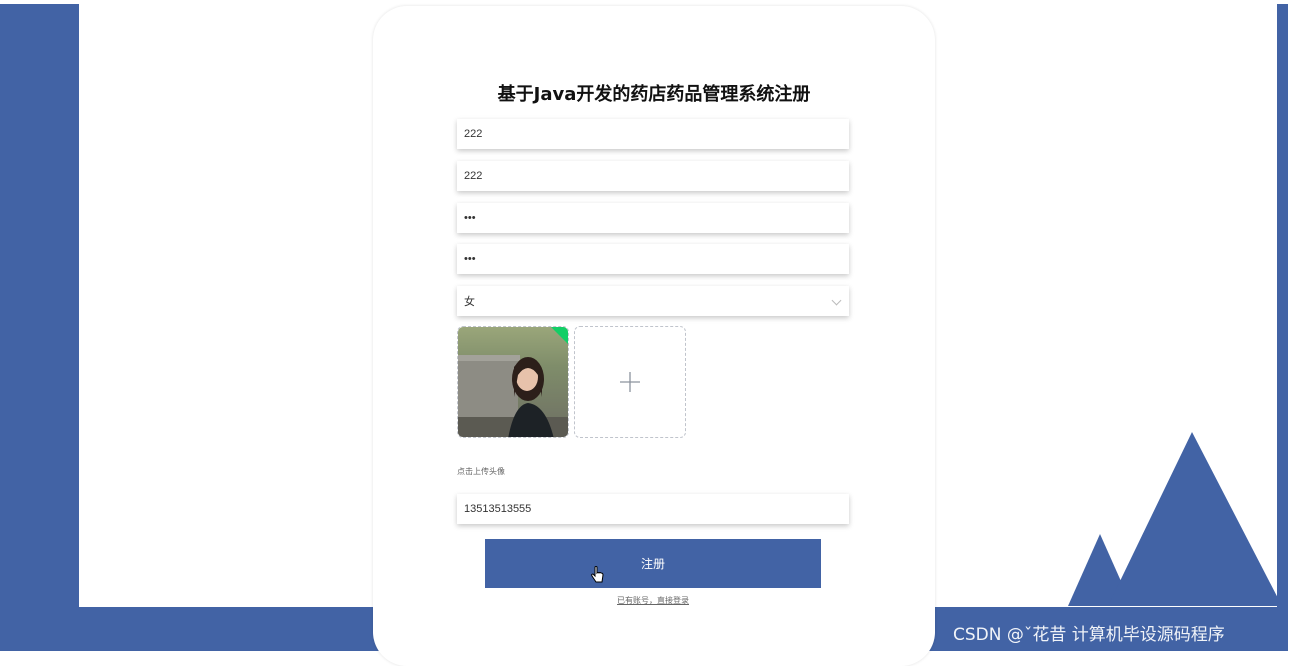  Describe the element at coordinates (1175, 519) in the screenshot. I see `mountain-decoration` at that location.